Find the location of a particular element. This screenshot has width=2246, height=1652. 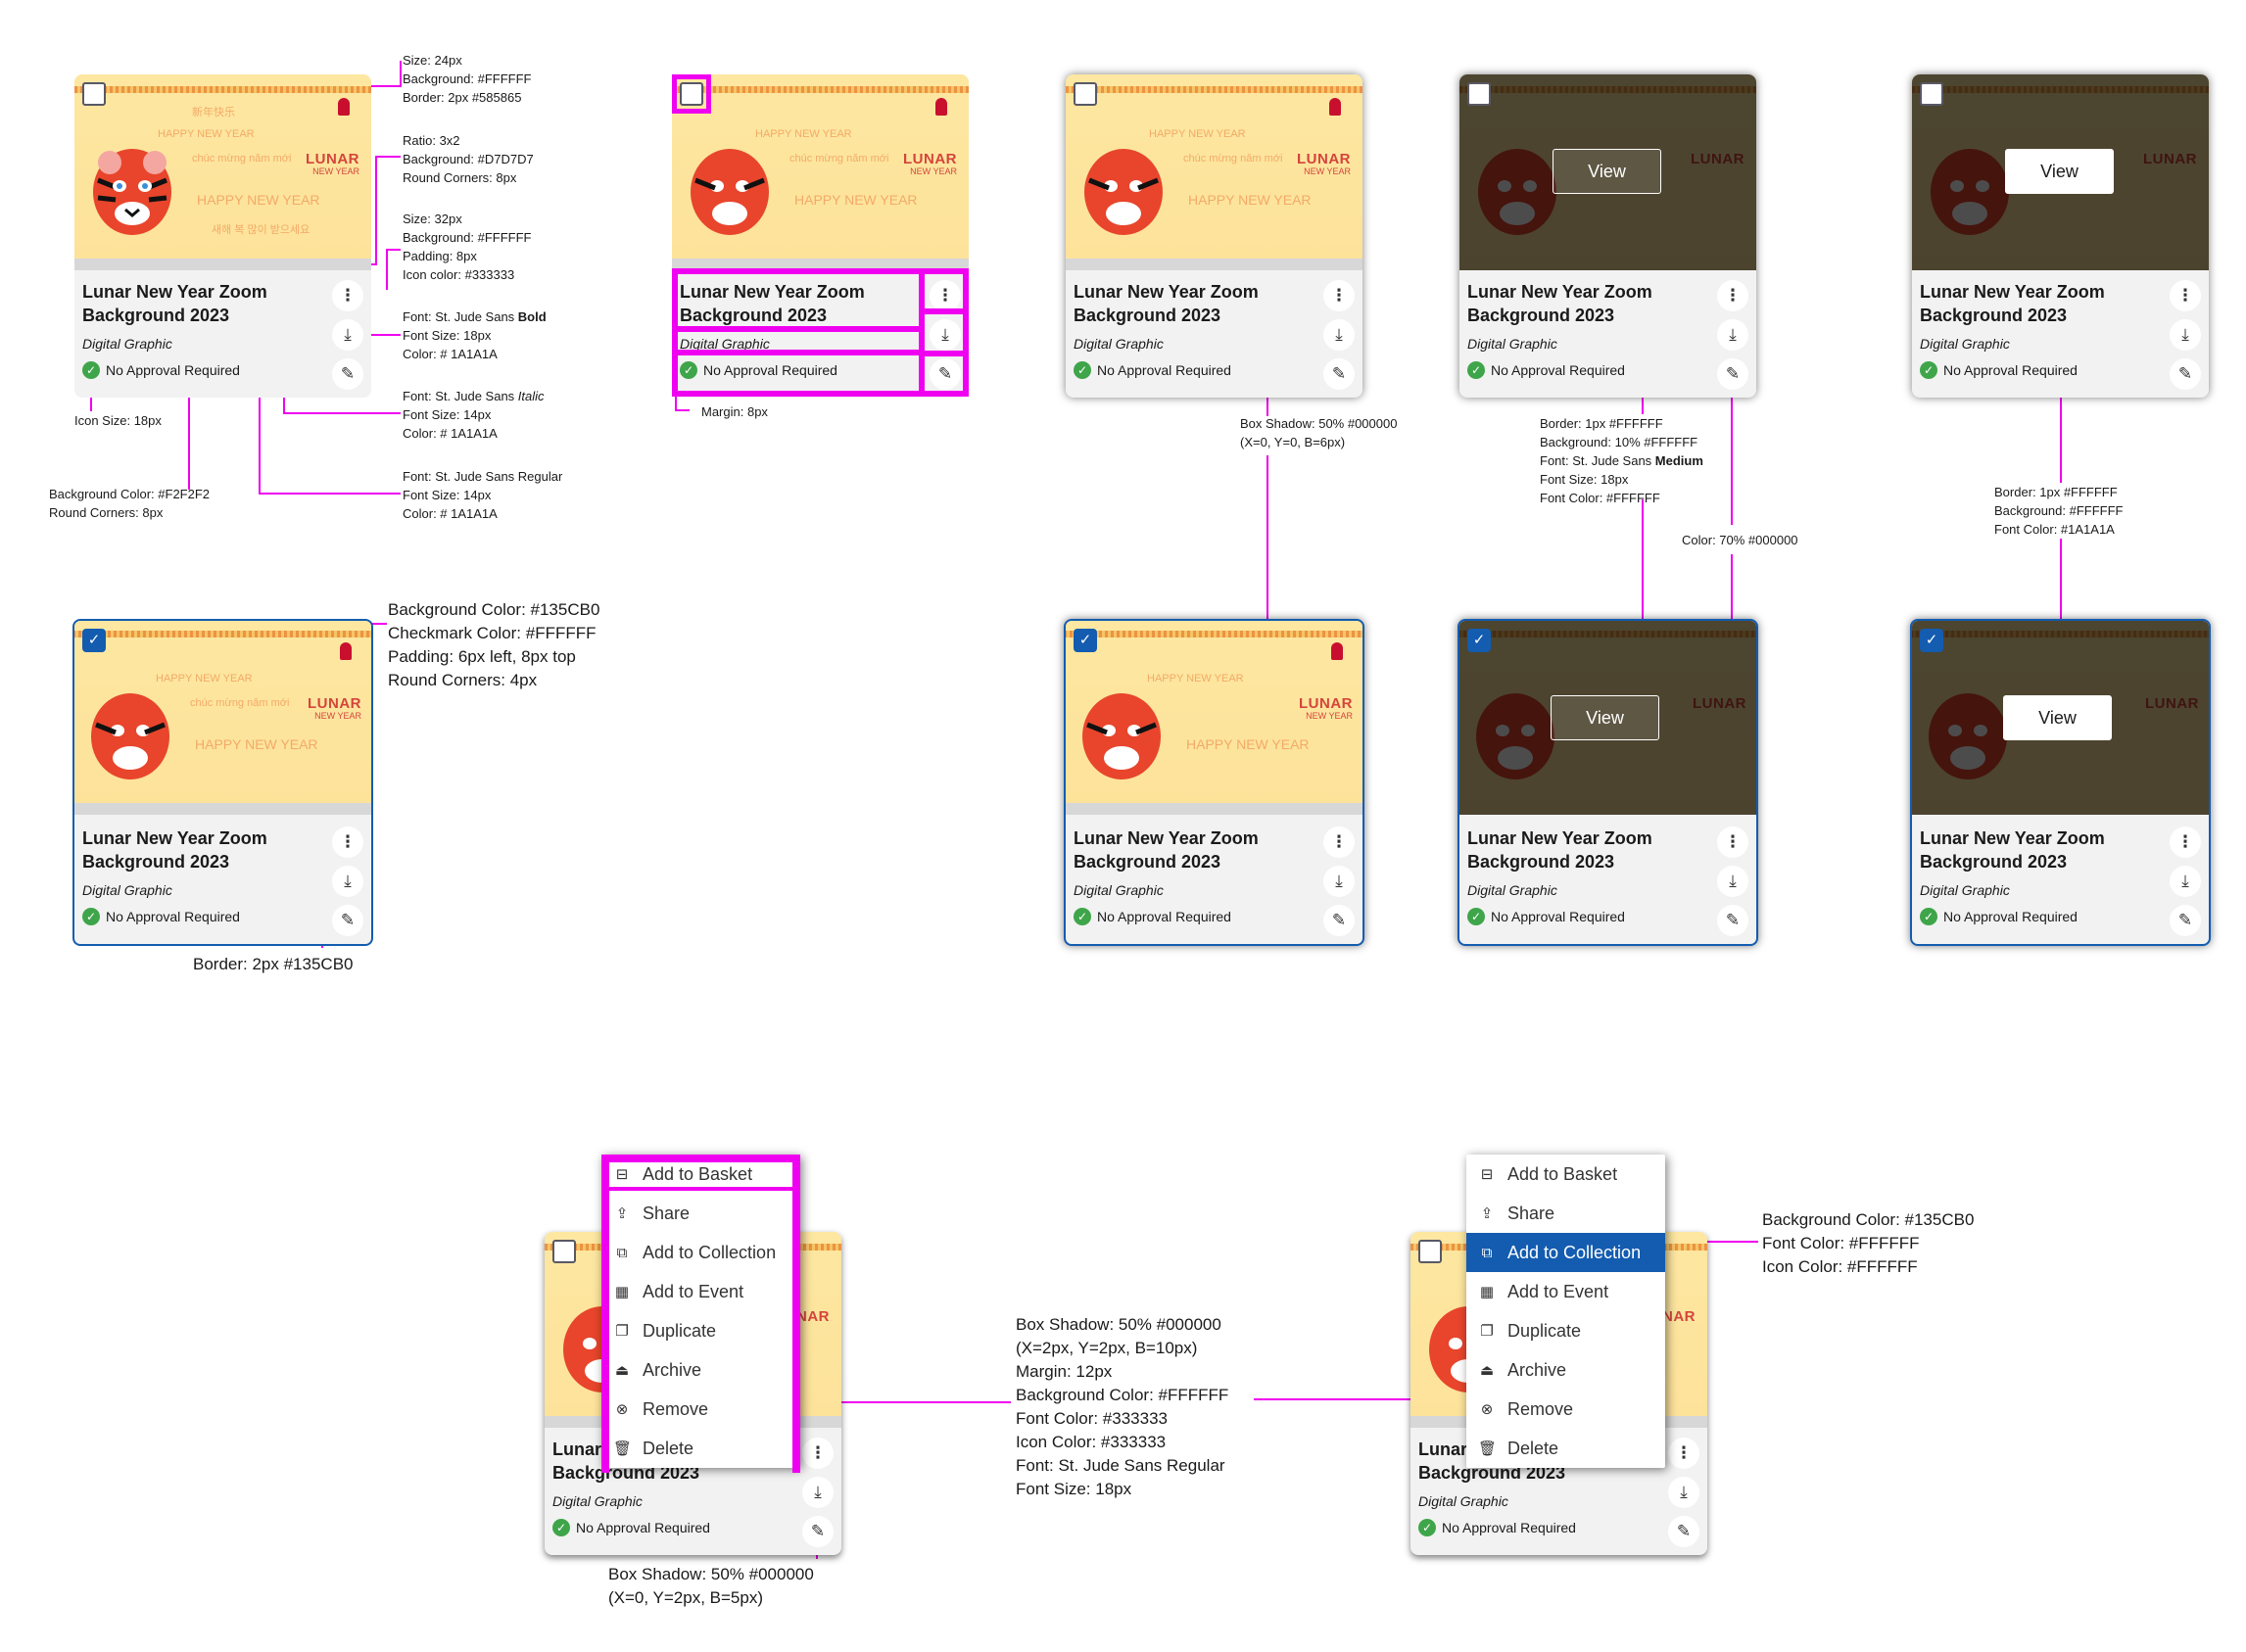

menu-item-share: ⇪ Share is located at coordinates (1566, 1213).